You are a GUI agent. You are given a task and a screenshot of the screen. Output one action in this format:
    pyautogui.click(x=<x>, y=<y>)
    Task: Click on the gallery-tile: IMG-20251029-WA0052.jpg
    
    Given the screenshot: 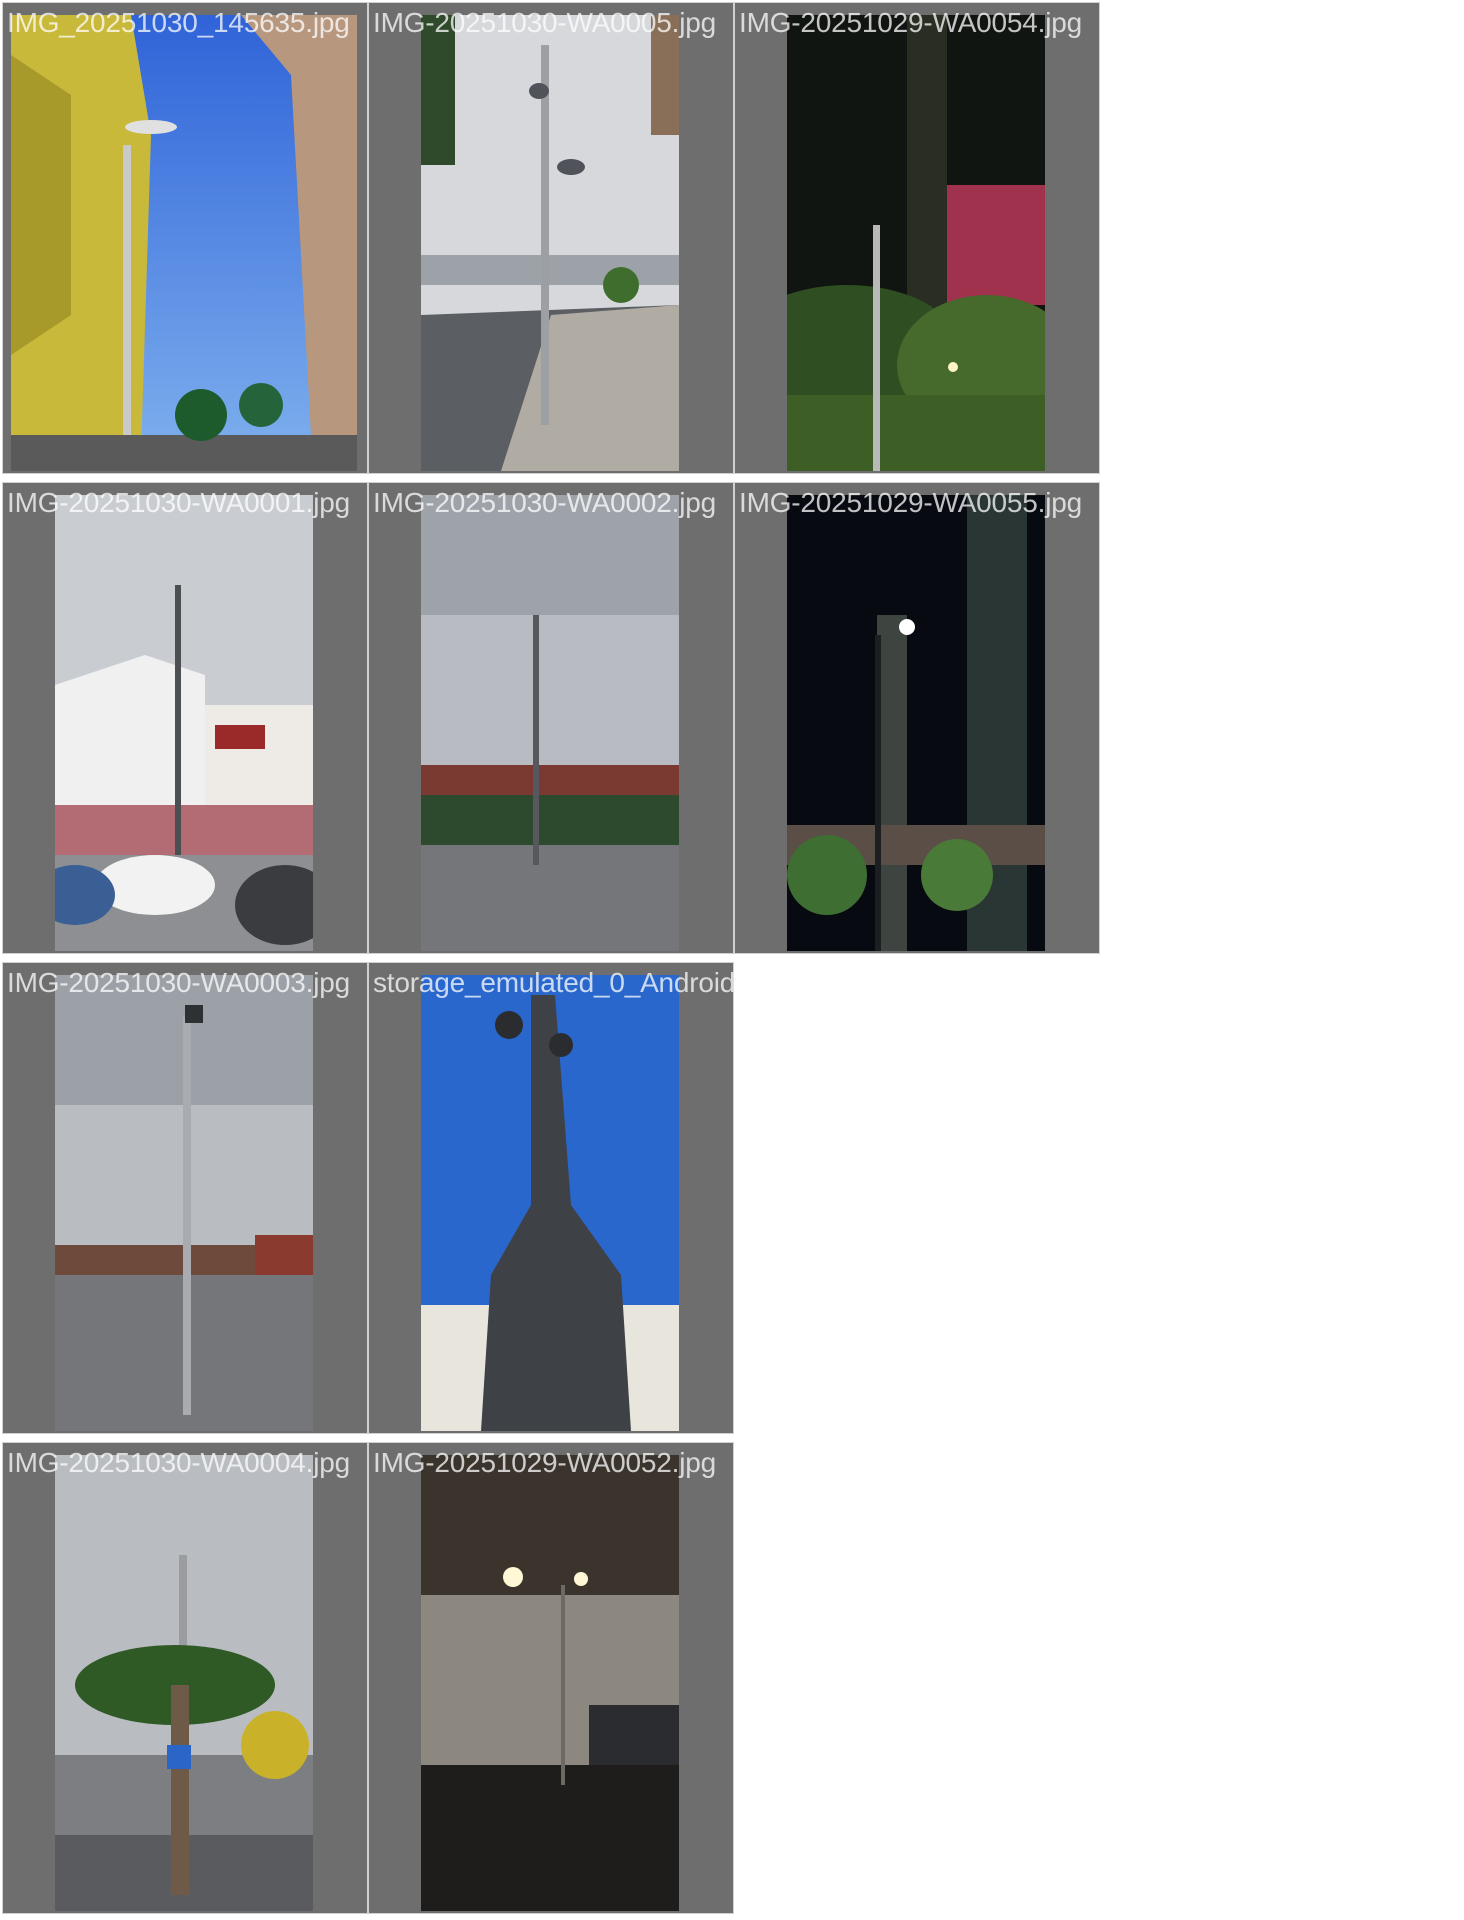 What is the action you would take?
    pyautogui.click(x=551, y=1678)
    